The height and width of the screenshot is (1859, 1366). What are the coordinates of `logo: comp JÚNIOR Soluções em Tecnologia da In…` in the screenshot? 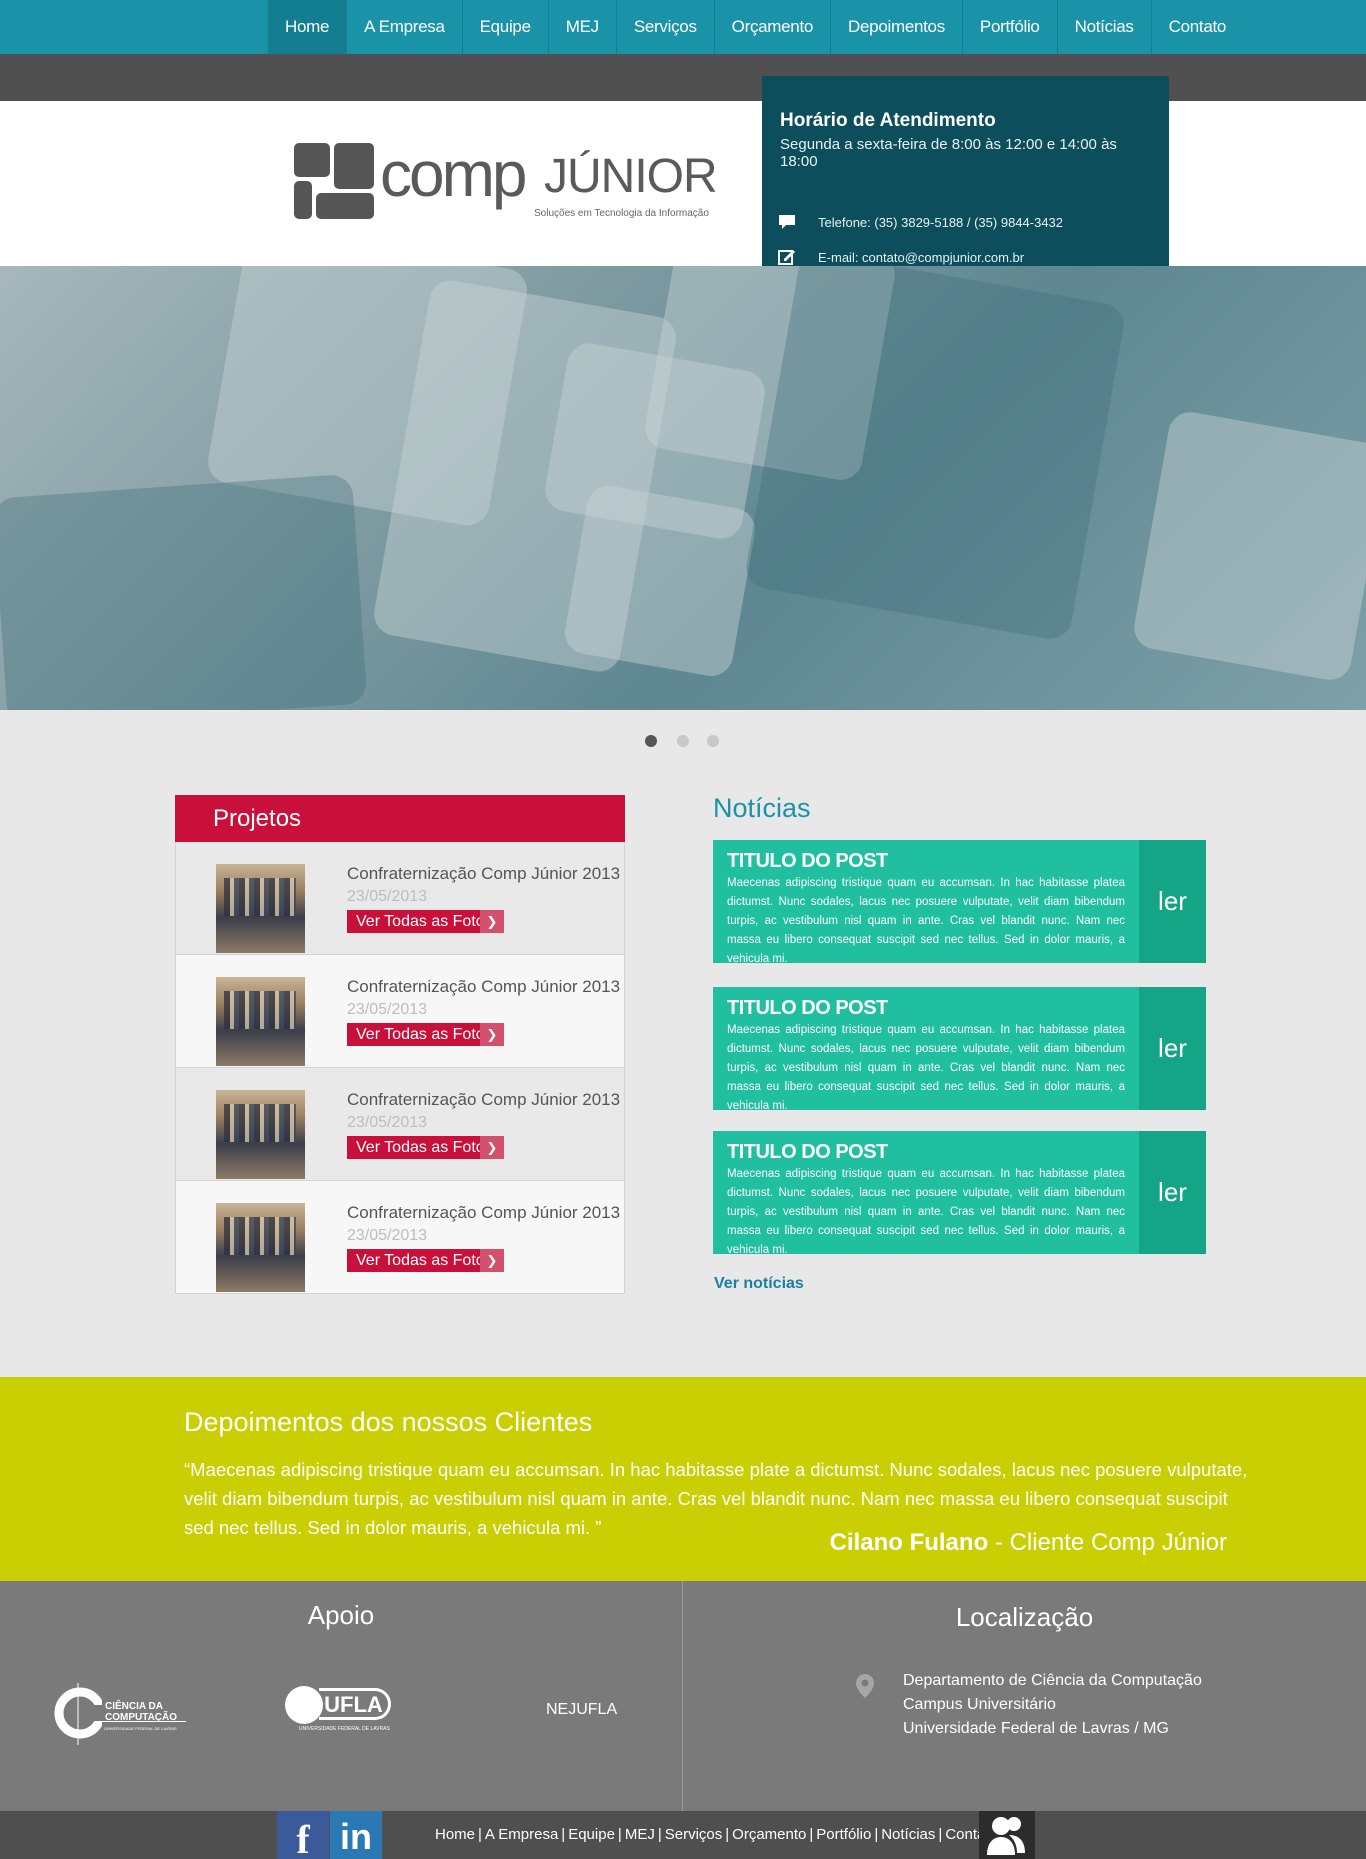 It's located at (514, 180).